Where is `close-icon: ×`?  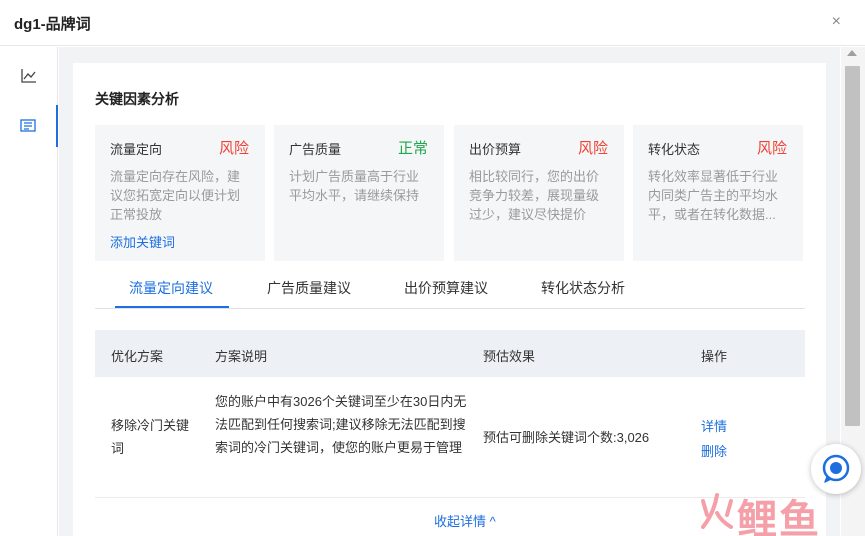
close-icon: × is located at coordinates (836, 22).